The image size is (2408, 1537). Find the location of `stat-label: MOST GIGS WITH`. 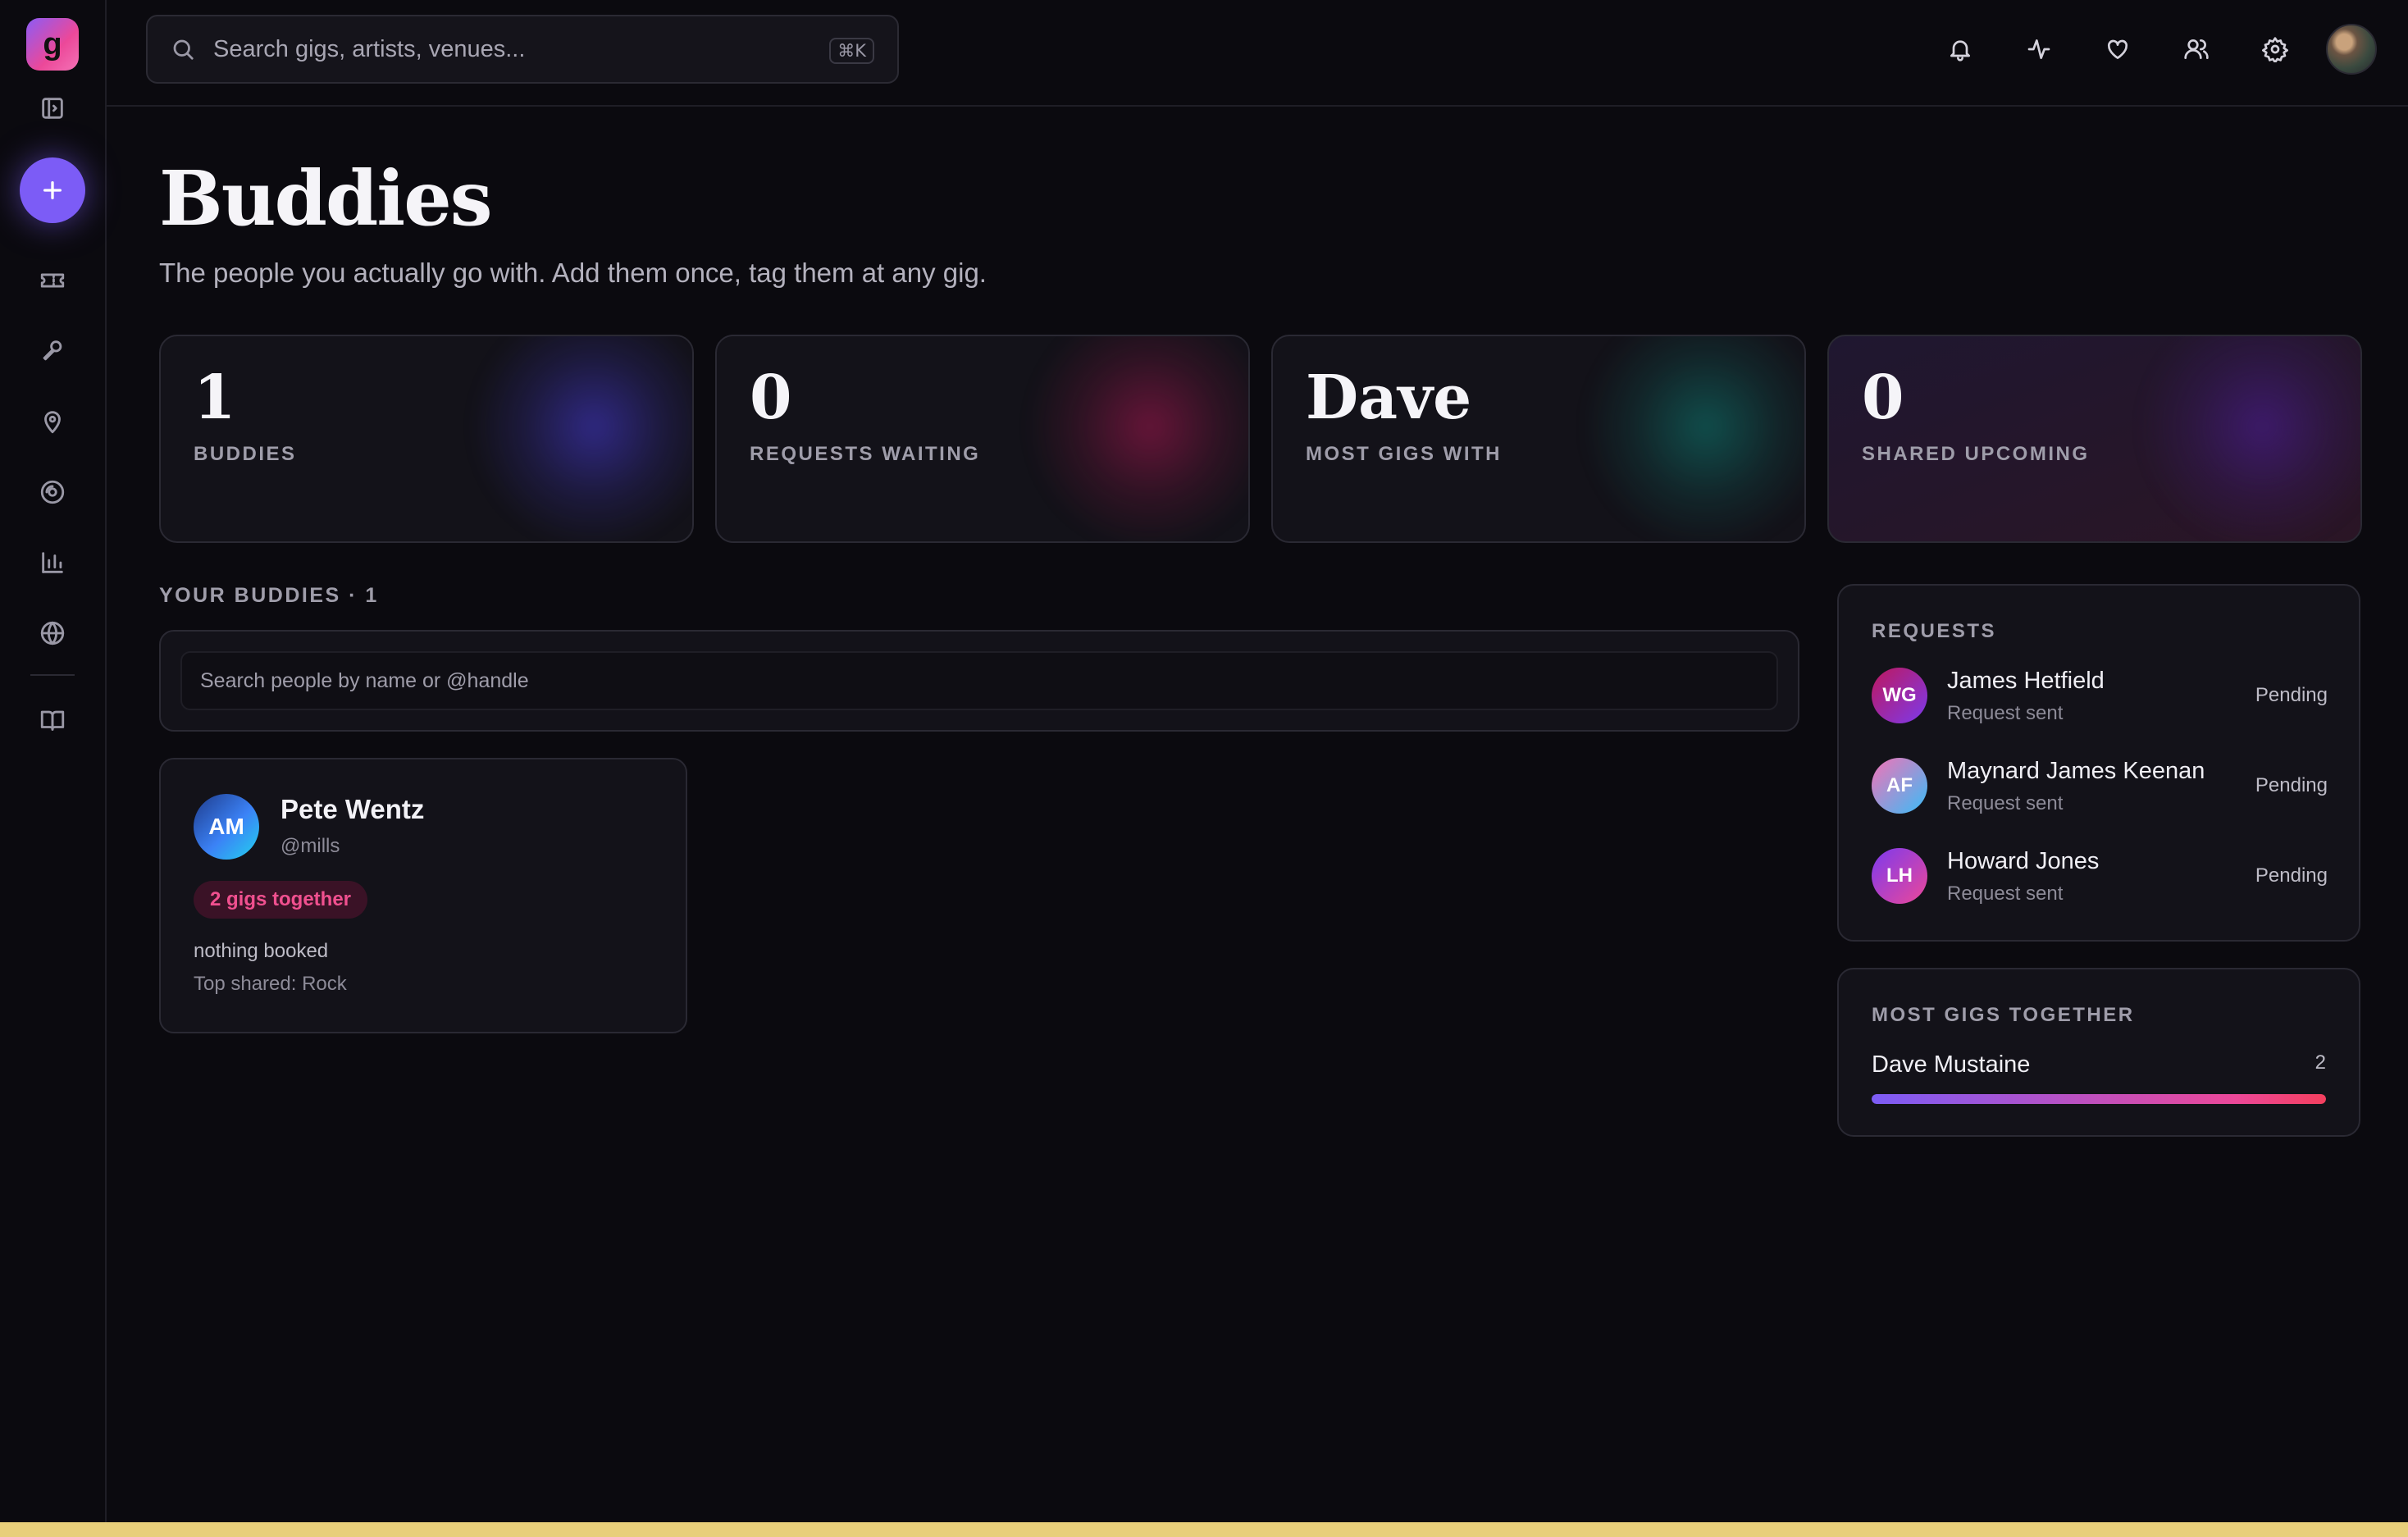

stat-label: MOST GIGS WITH is located at coordinates (1404, 454).